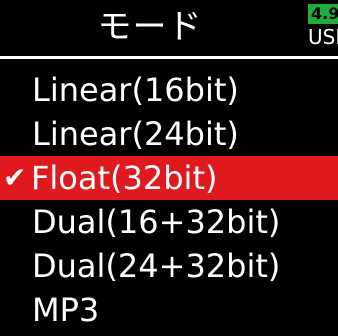  I want to click on menu-item-linear-16bit: Linear(16bit), so click(169, 90).